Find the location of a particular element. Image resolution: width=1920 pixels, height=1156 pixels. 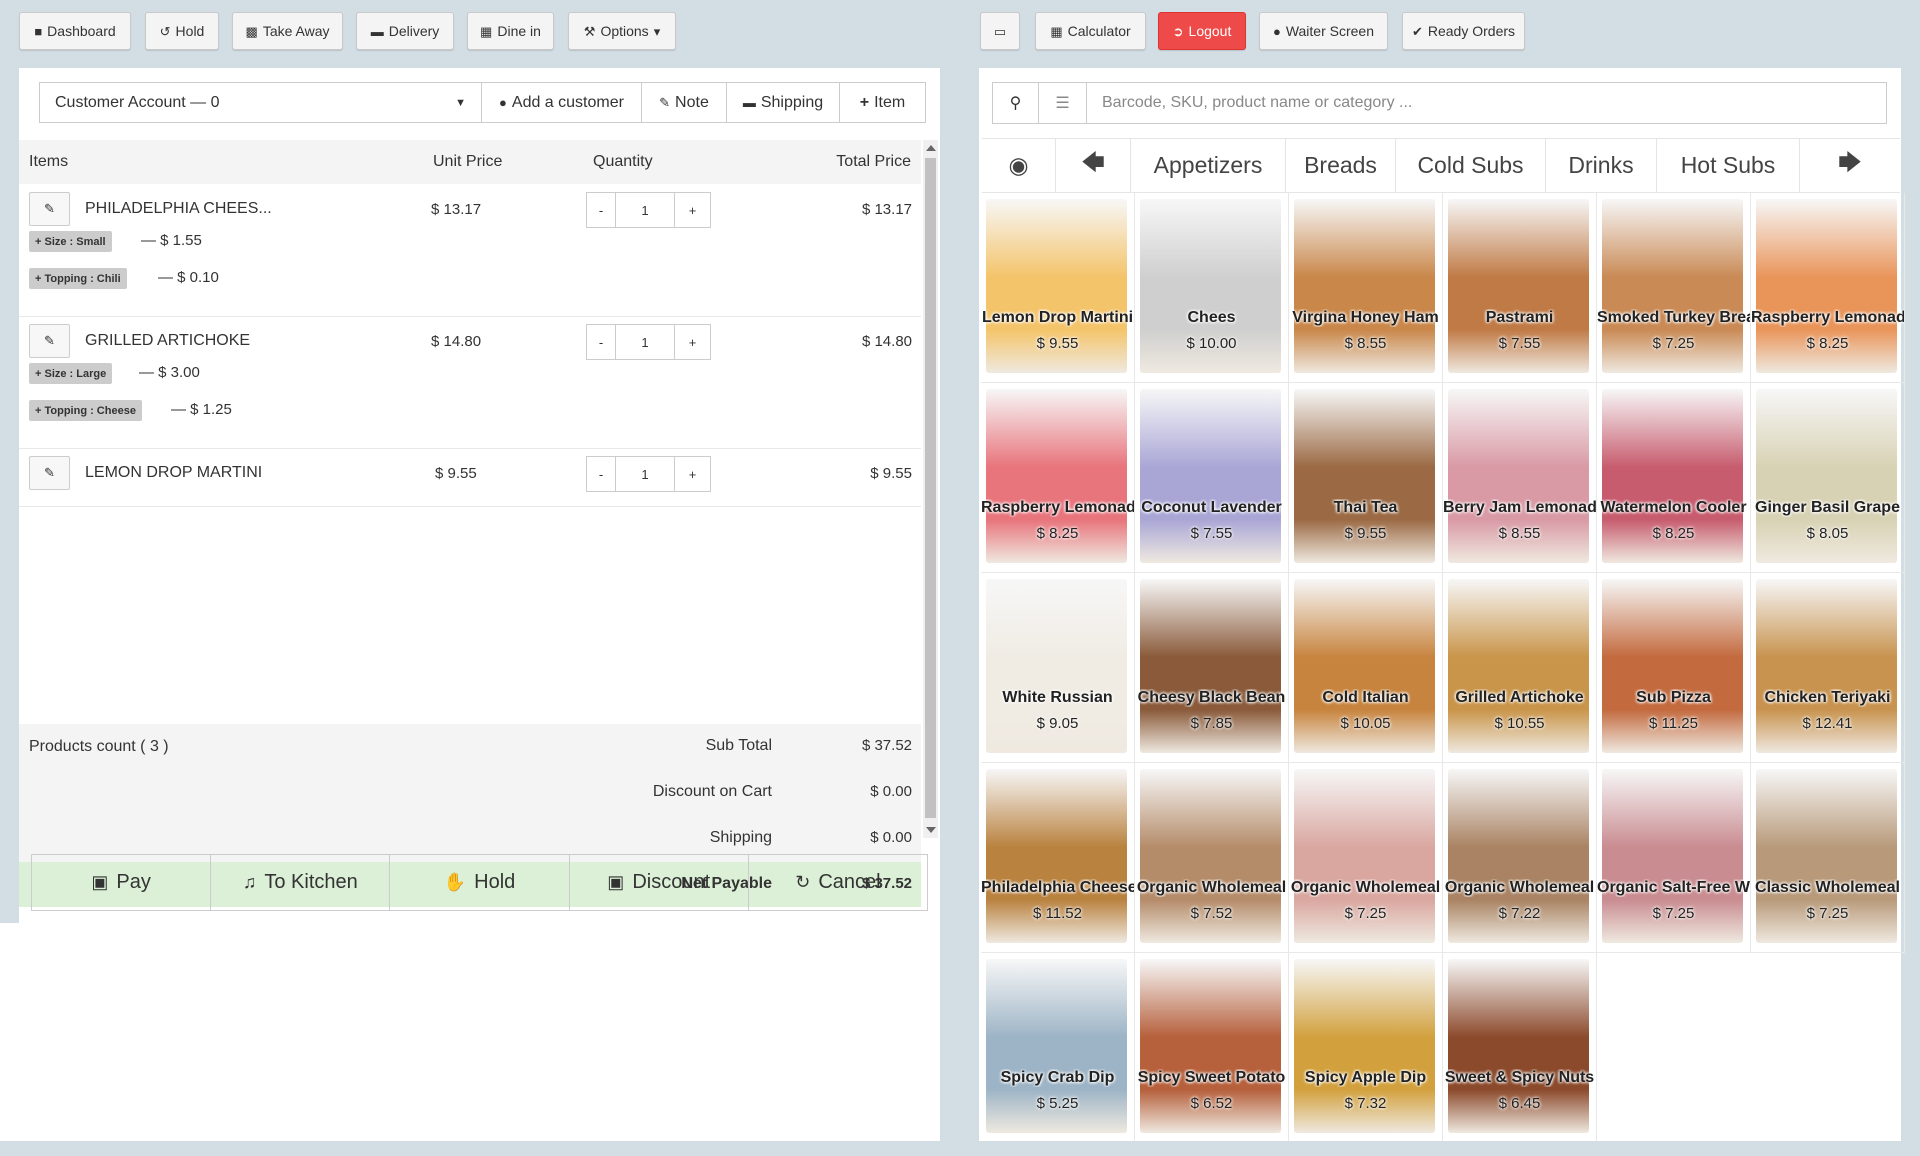

to-kitchen-button: ♫ To Kitchen is located at coordinates (301, 882).